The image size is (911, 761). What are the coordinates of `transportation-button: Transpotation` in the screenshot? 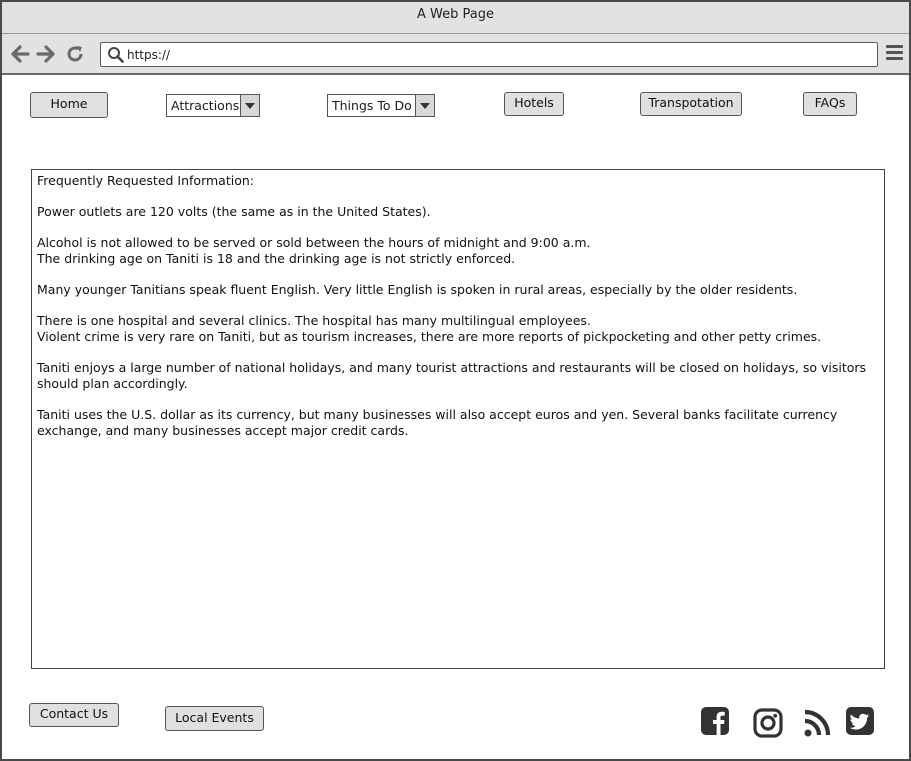 It's located at (691, 104).